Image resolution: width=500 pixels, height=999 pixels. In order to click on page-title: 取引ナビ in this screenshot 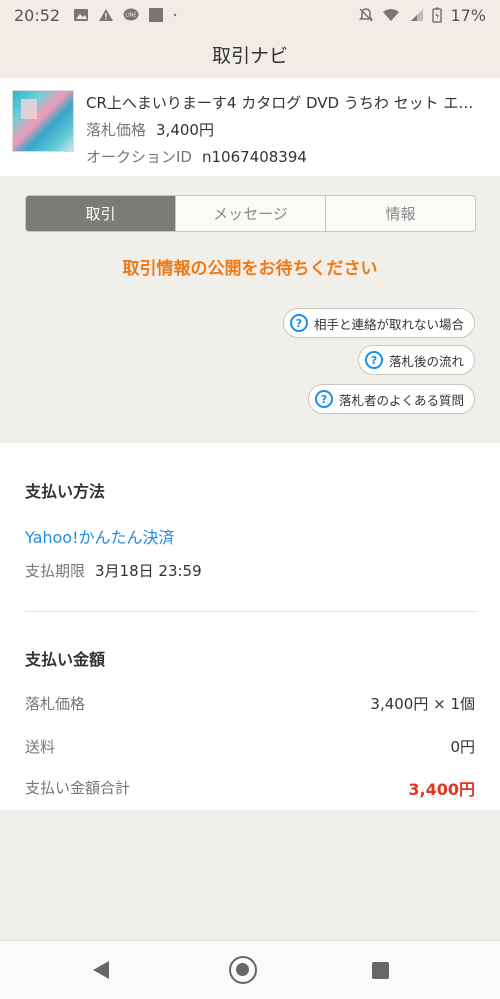, I will do `click(249, 55)`.